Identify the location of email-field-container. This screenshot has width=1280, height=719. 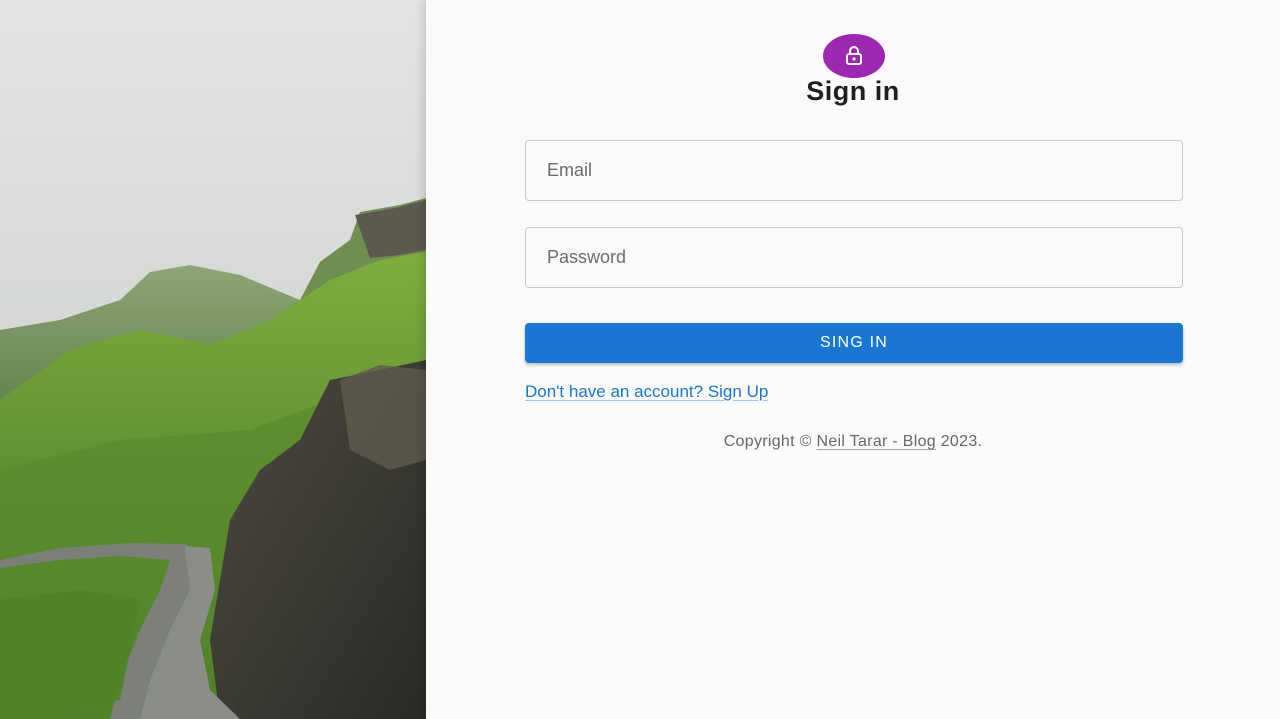
(854, 170).